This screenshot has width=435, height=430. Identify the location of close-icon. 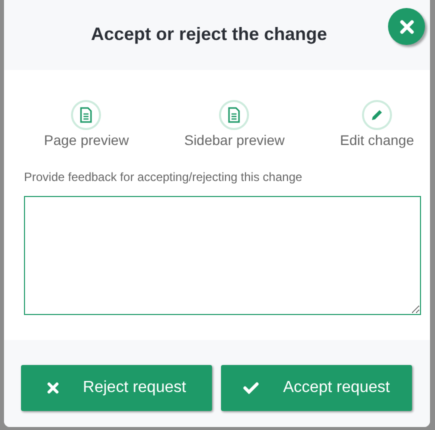
(406, 26).